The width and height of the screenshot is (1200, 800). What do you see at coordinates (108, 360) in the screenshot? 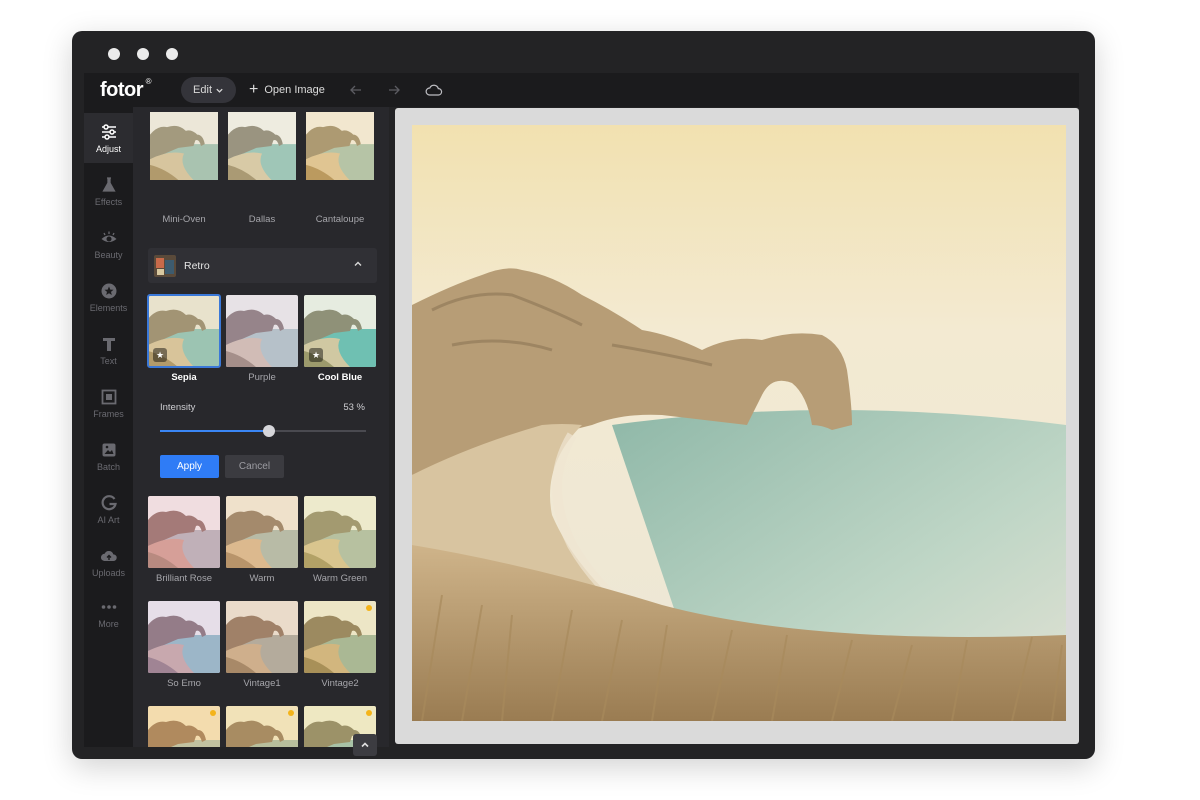
I see `sidebar-item-label: Text` at bounding box center [108, 360].